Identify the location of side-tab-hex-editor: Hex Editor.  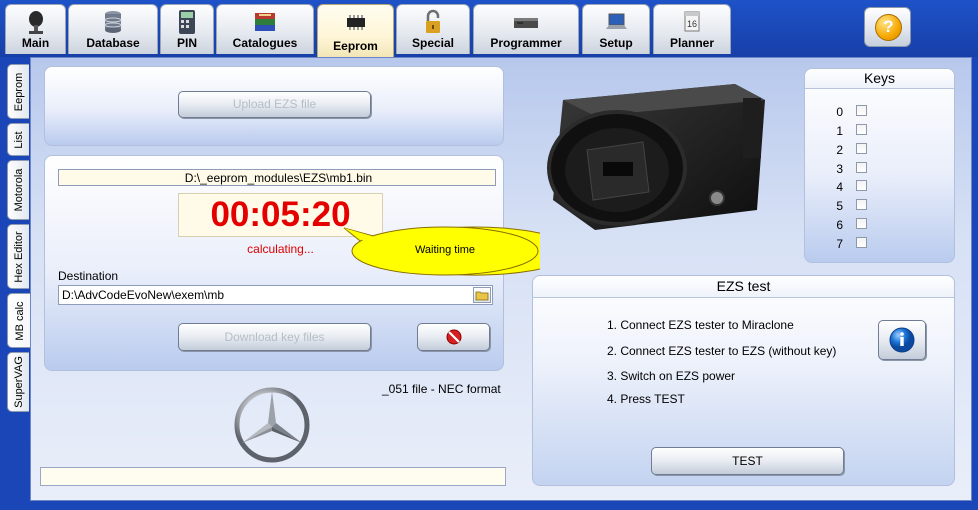
(18, 256).